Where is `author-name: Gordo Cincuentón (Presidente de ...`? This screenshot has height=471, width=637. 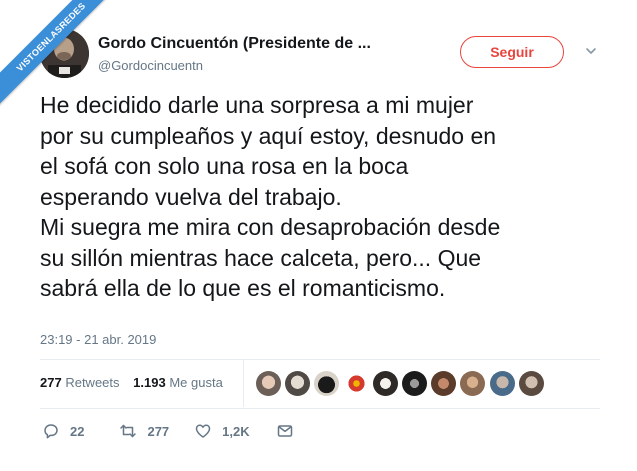
author-name: Gordo Cincuentón (Presidente de ... is located at coordinates (234, 44).